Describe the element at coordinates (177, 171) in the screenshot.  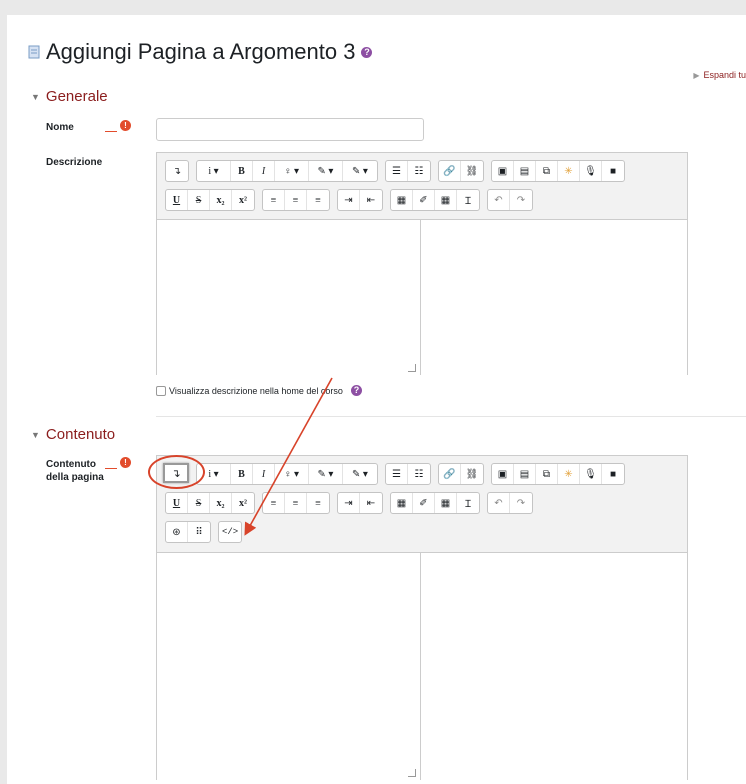
I see `collapse-toolbar-button: ↴` at that location.